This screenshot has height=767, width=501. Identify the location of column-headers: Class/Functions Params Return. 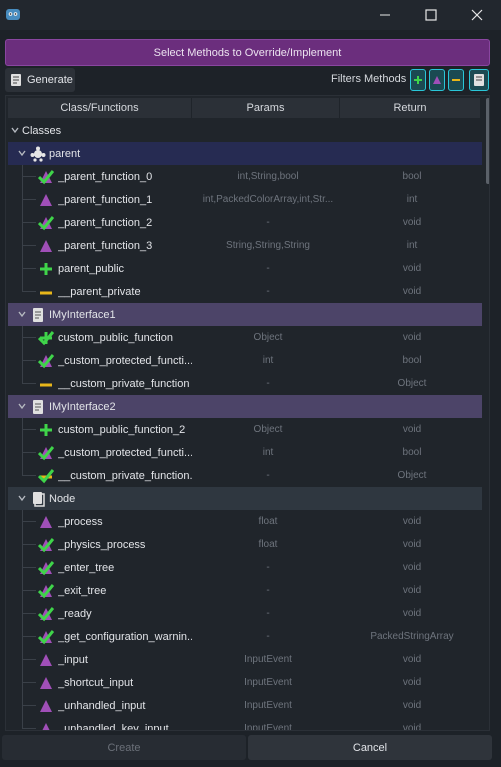
(244, 108).